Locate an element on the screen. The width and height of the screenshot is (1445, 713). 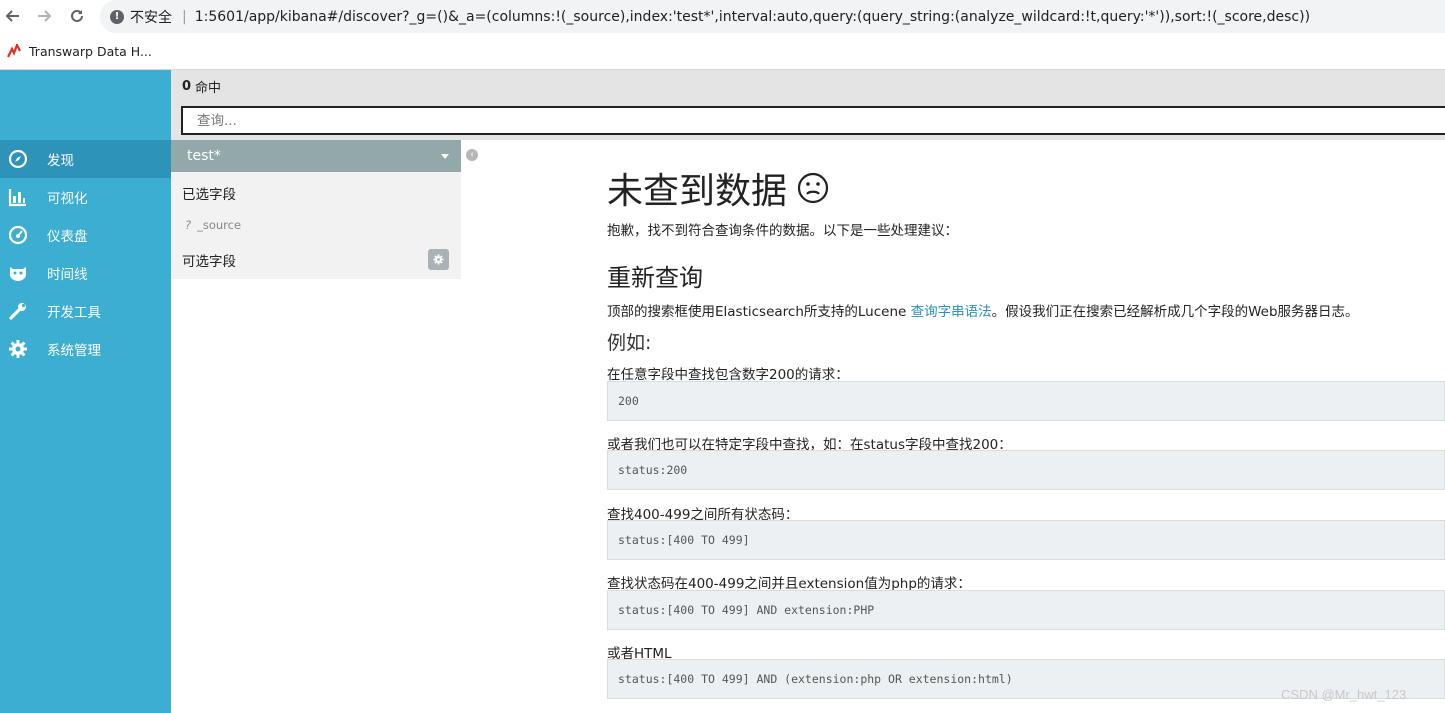
query-syntax-link: 查询字串语法 is located at coordinates (951, 312).